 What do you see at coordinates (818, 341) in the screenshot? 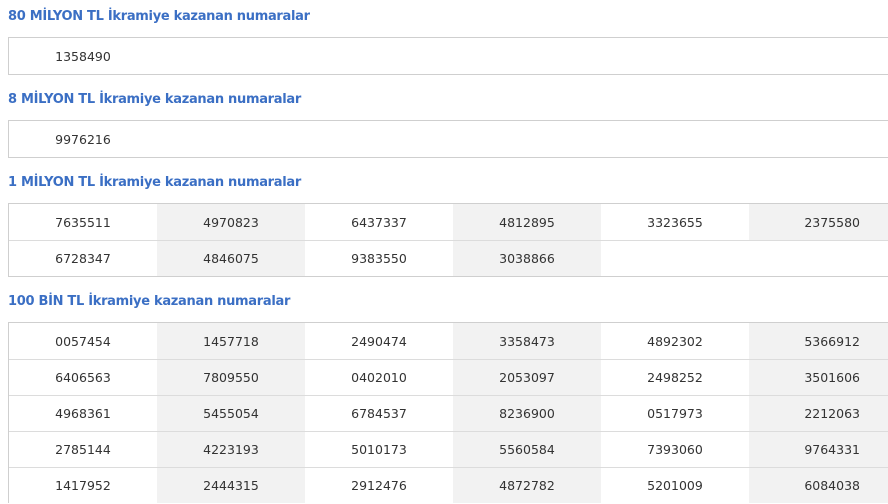
I see `winning-number: 5366912` at bounding box center [818, 341].